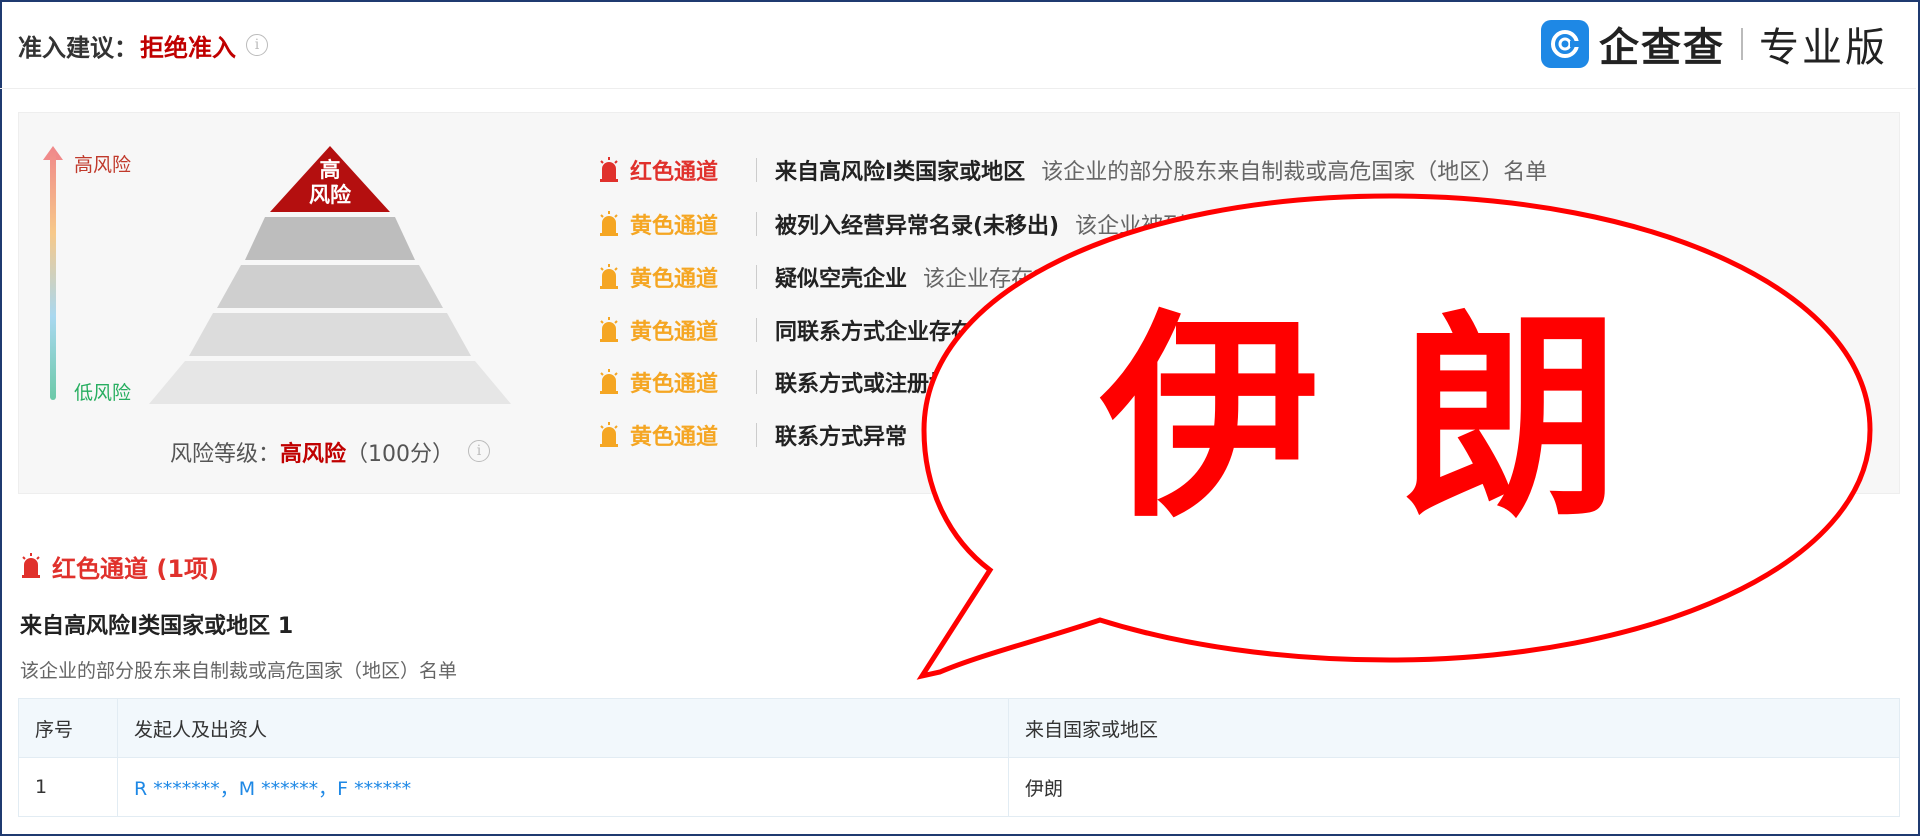 This screenshot has width=1920, height=836. Describe the element at coordinates (1454, 787) in the screenshot. I see `table-cell: 伊朗` at that location.